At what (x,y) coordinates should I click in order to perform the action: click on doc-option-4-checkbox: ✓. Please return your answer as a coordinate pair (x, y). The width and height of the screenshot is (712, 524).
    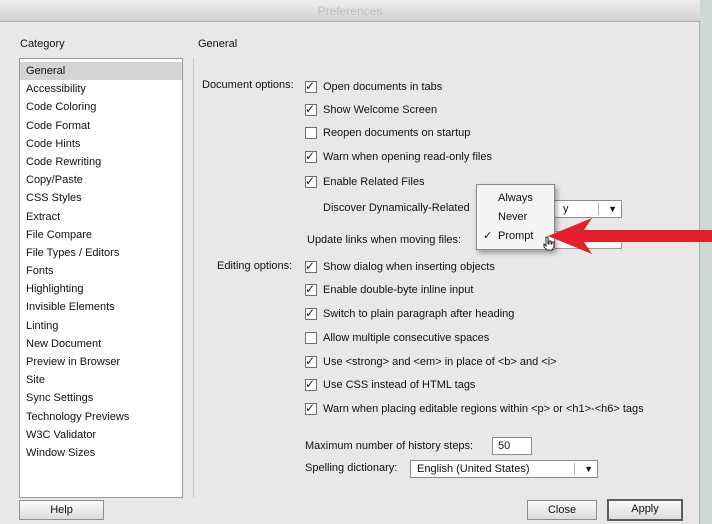
    Looking at the image, I should click on (311, 156).